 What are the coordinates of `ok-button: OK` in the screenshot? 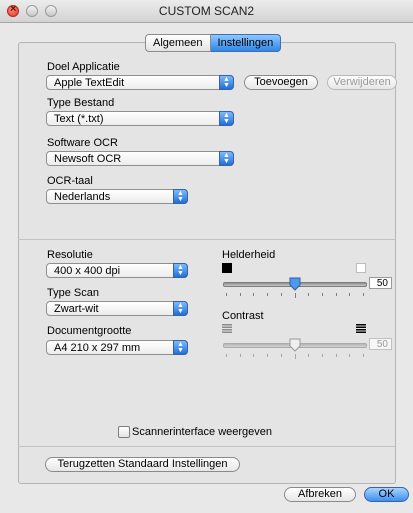 It's located at (386, 494).